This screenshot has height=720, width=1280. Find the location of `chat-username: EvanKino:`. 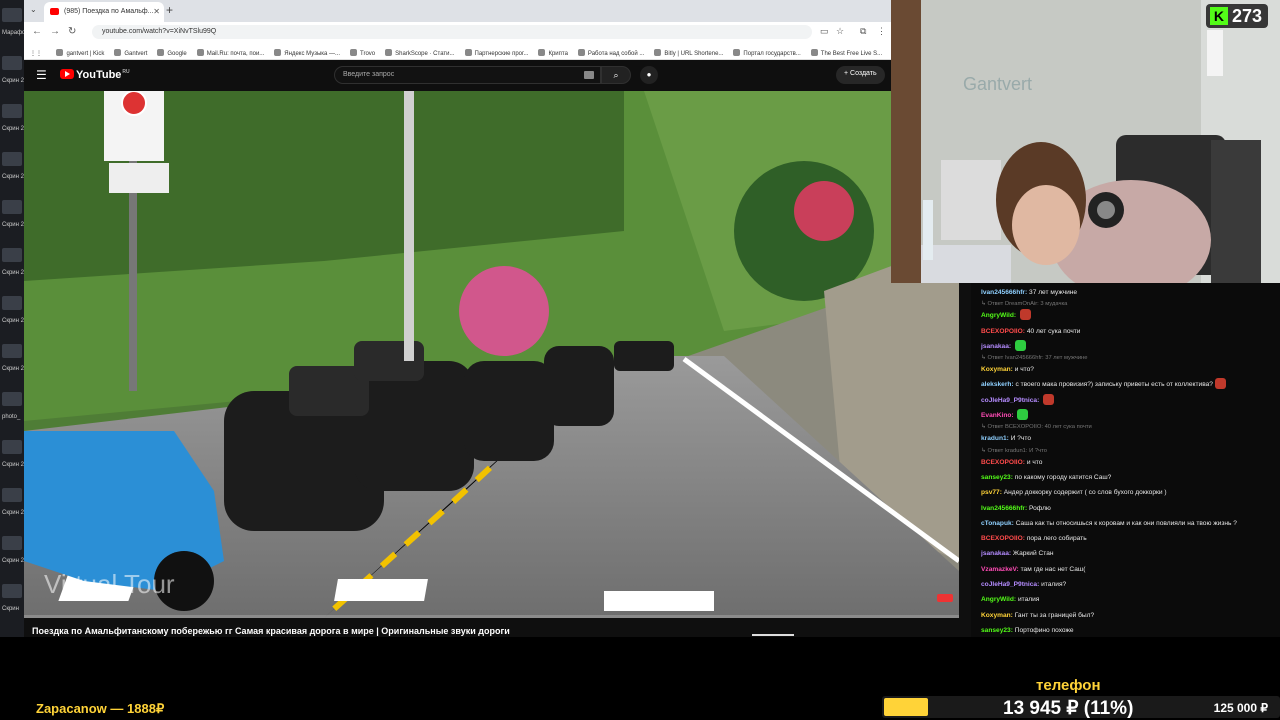

chat-username: EvanKino: is located at coordinates (997, 415).